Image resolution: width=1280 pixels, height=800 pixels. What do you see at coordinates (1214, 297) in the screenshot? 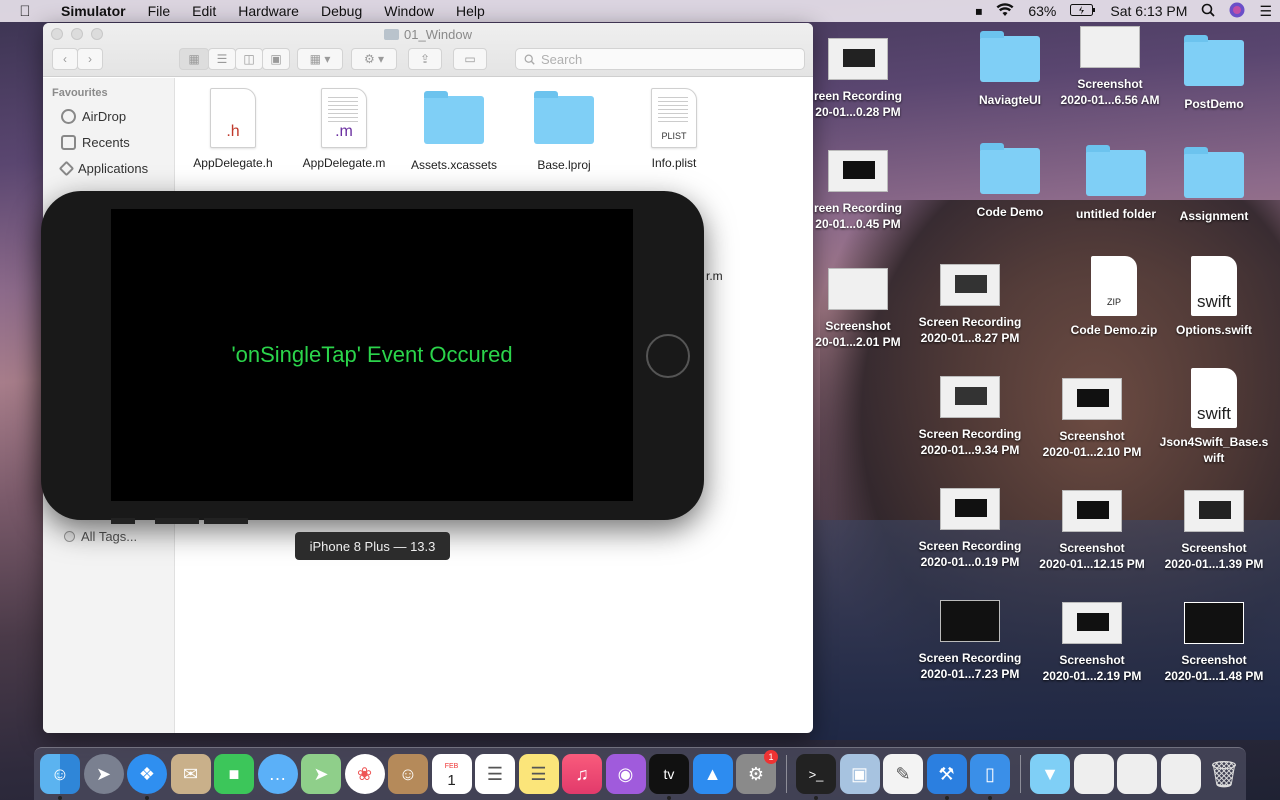
I see `desktop-item: swift Options.swift` at bounding box center [1214, 297].